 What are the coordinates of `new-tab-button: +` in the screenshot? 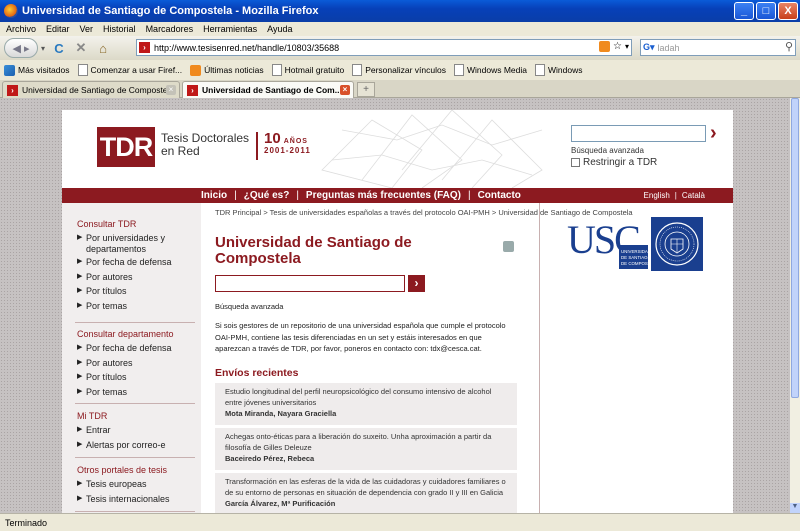 It's located at (366, 89).